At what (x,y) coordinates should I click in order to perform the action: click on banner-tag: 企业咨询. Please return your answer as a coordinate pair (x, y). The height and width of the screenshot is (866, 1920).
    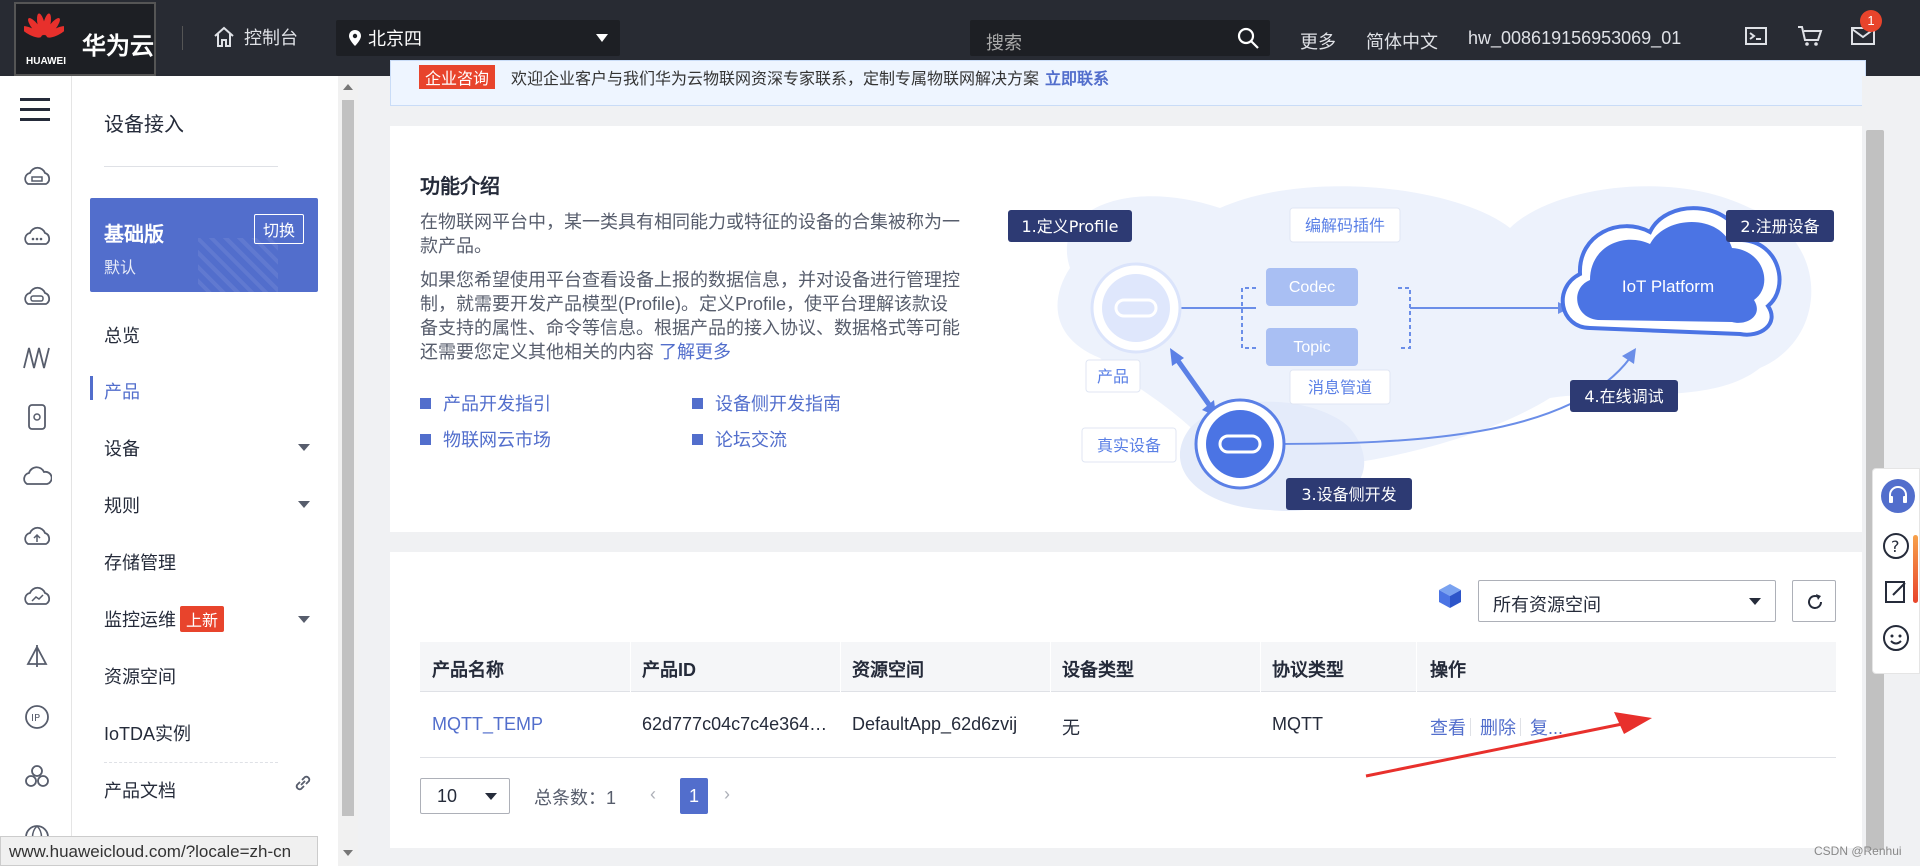
    Looking at the image, I should click on (457, 77).